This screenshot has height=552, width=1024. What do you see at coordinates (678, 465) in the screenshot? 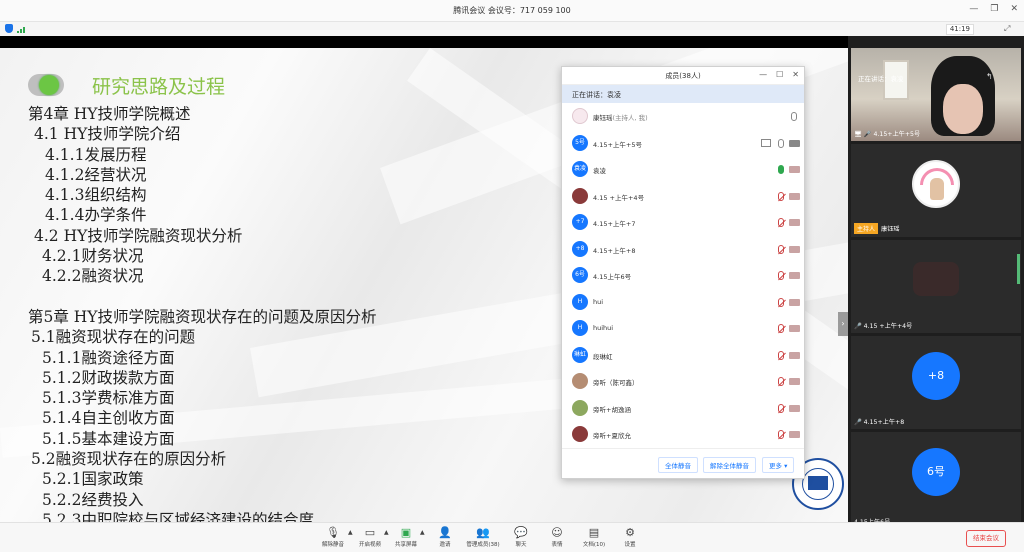
I see `mute-all-button: 全体静音` at bounding box center [678, 465].